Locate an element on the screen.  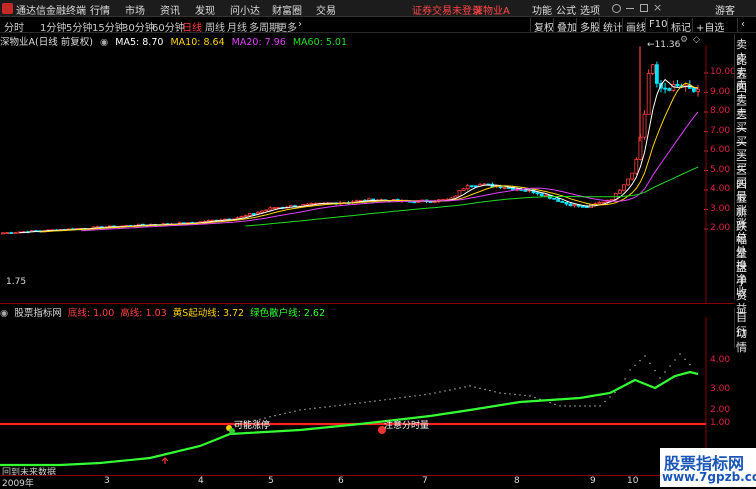
tool-biaoji: 标记 is located at coordinates (680, 26).